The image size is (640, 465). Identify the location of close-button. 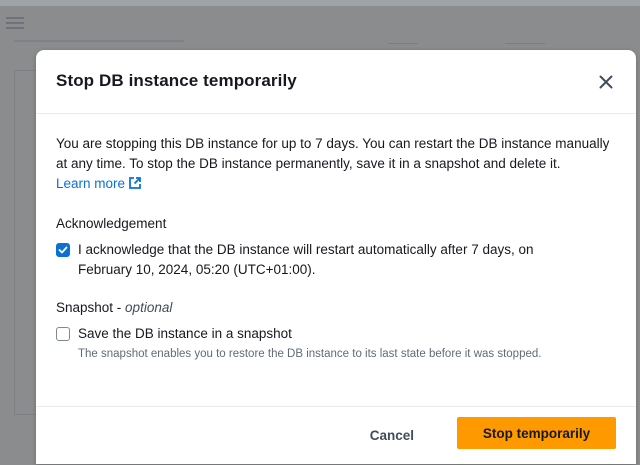
(606, 82).